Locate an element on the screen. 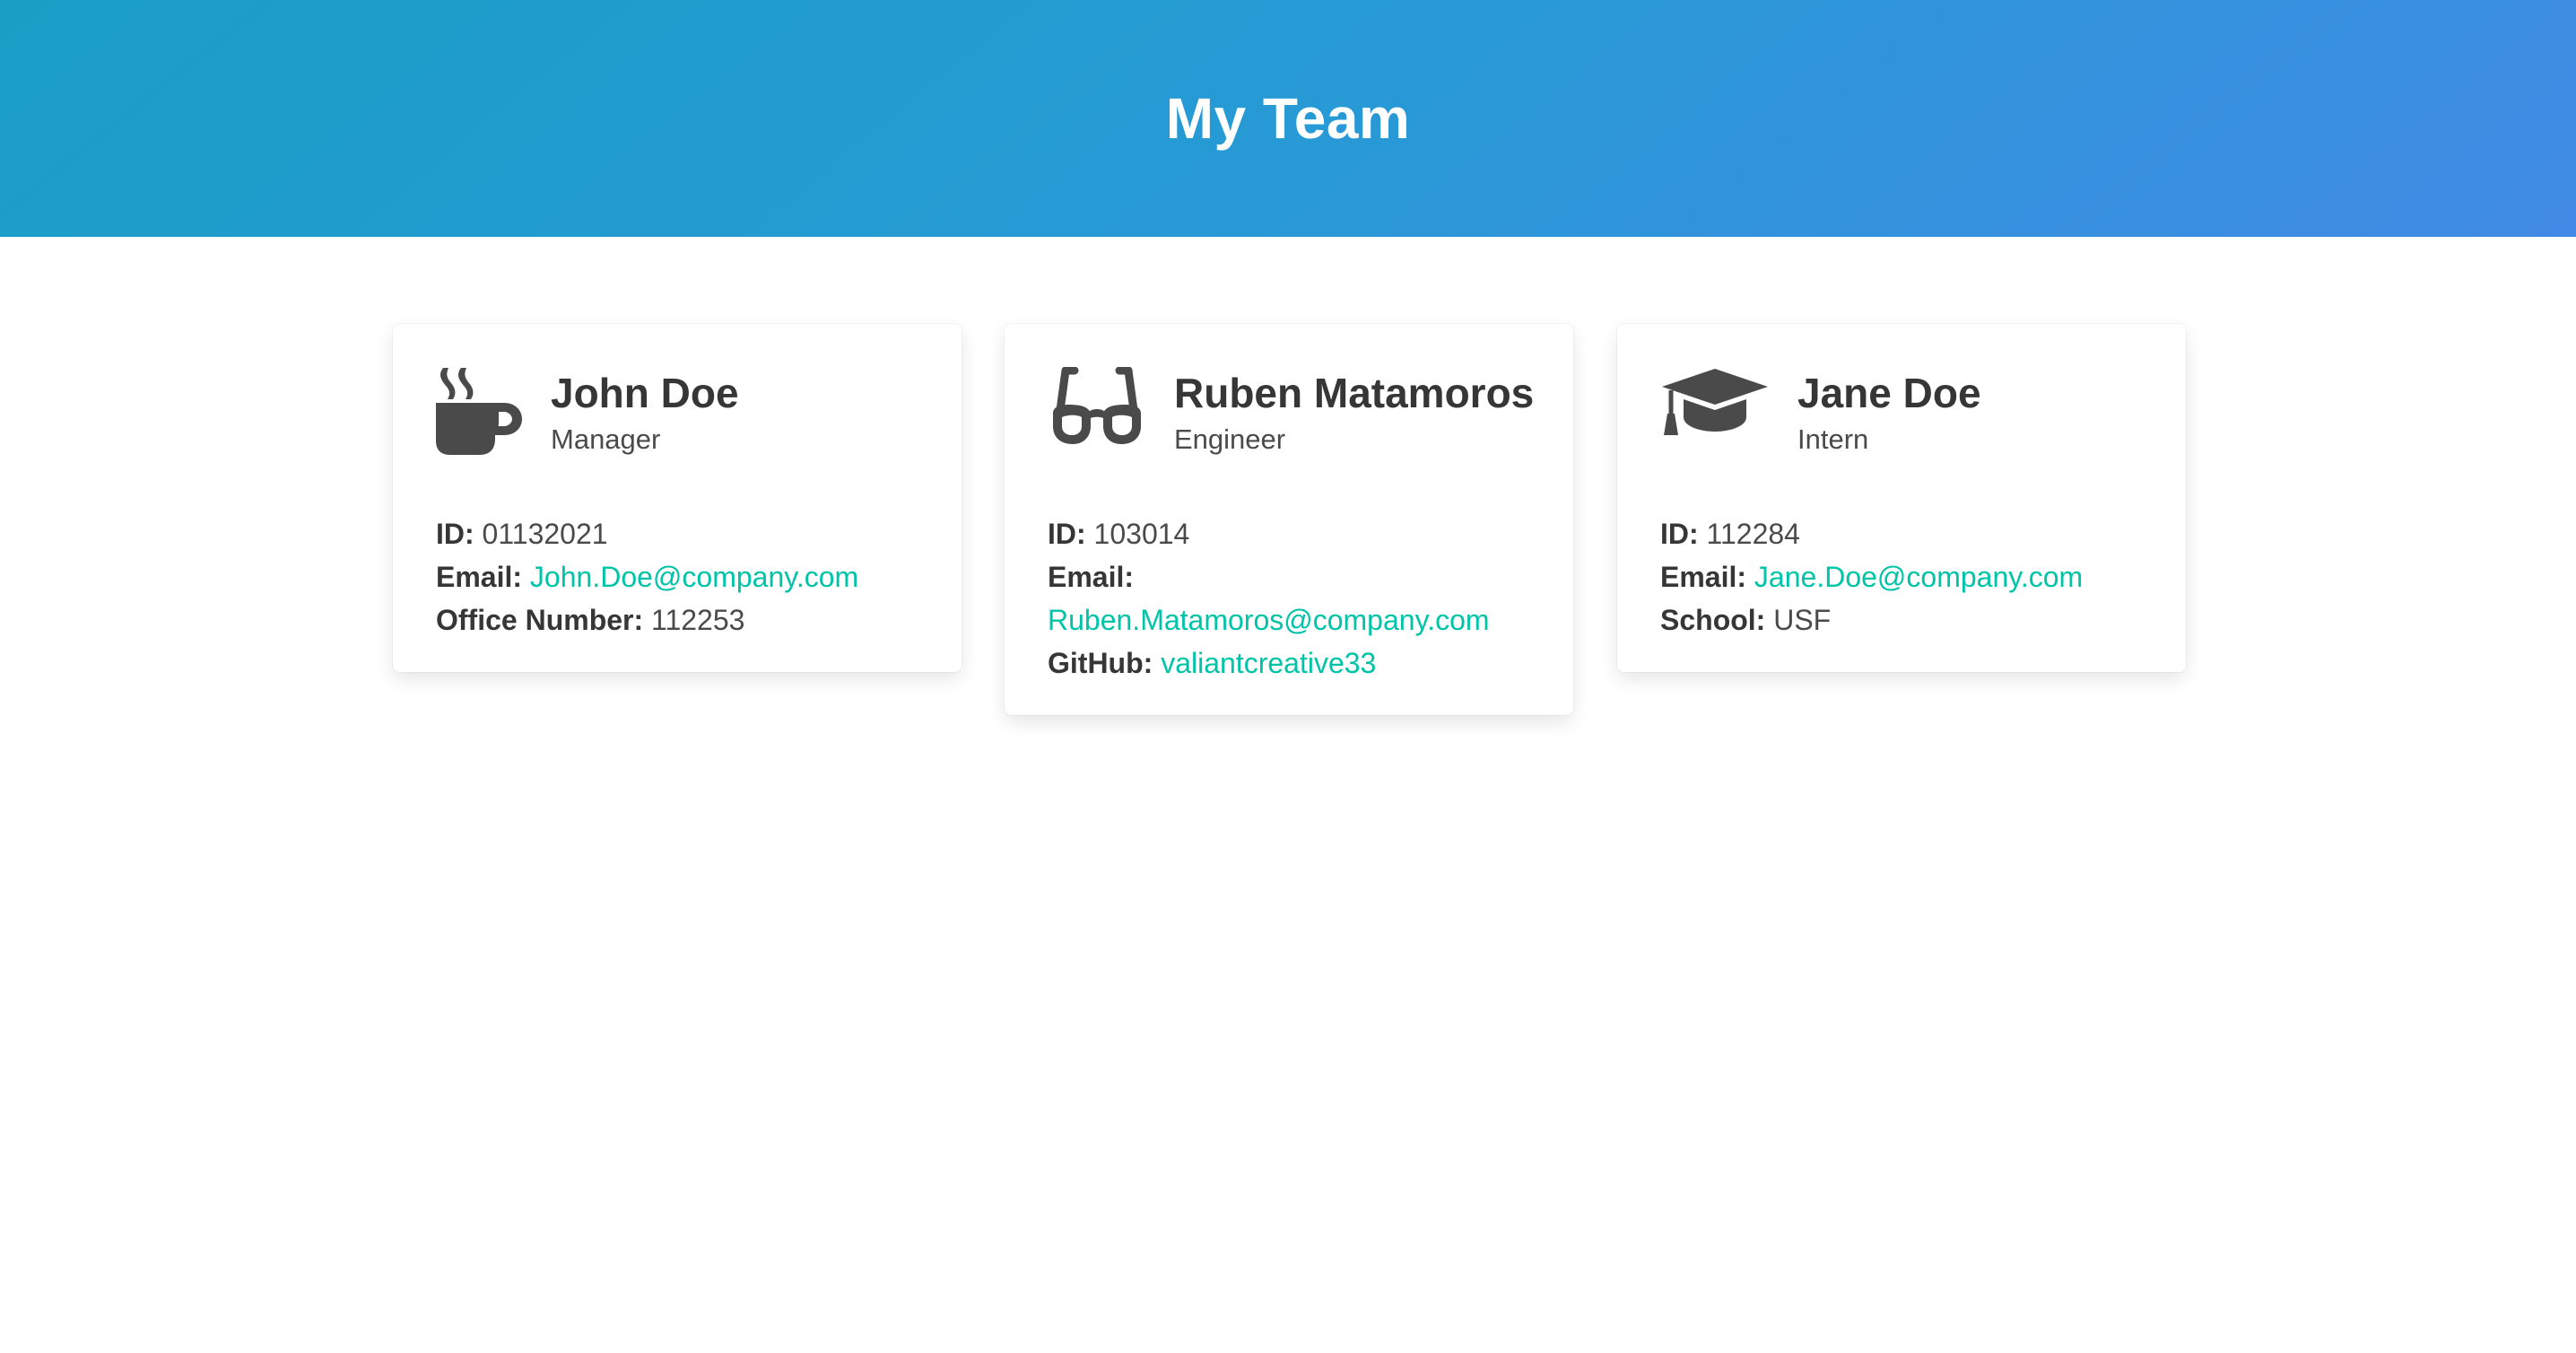  coffee-icon is located at coordinates (493, 412).